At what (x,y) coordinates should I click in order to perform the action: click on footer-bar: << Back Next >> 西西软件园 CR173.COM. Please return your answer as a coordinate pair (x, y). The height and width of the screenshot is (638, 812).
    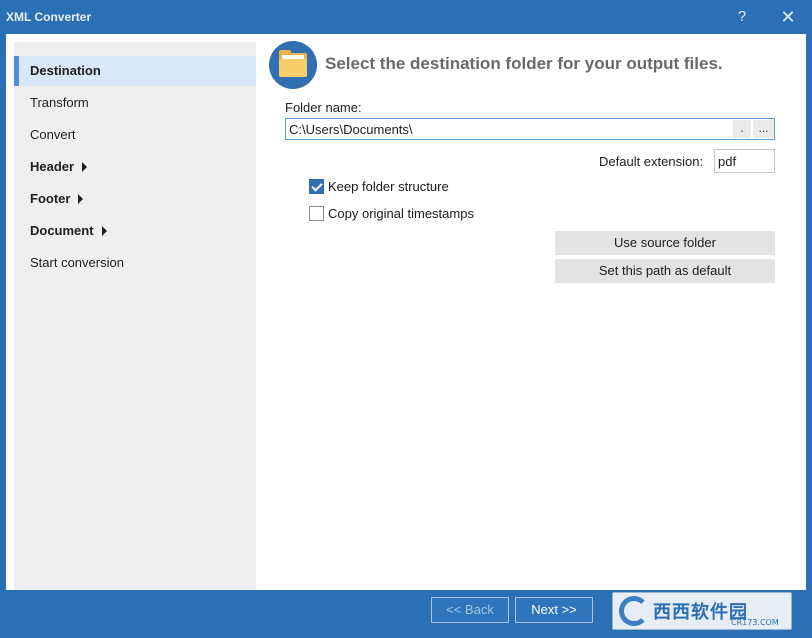
    Looking at the image, I should click on (406, 611).